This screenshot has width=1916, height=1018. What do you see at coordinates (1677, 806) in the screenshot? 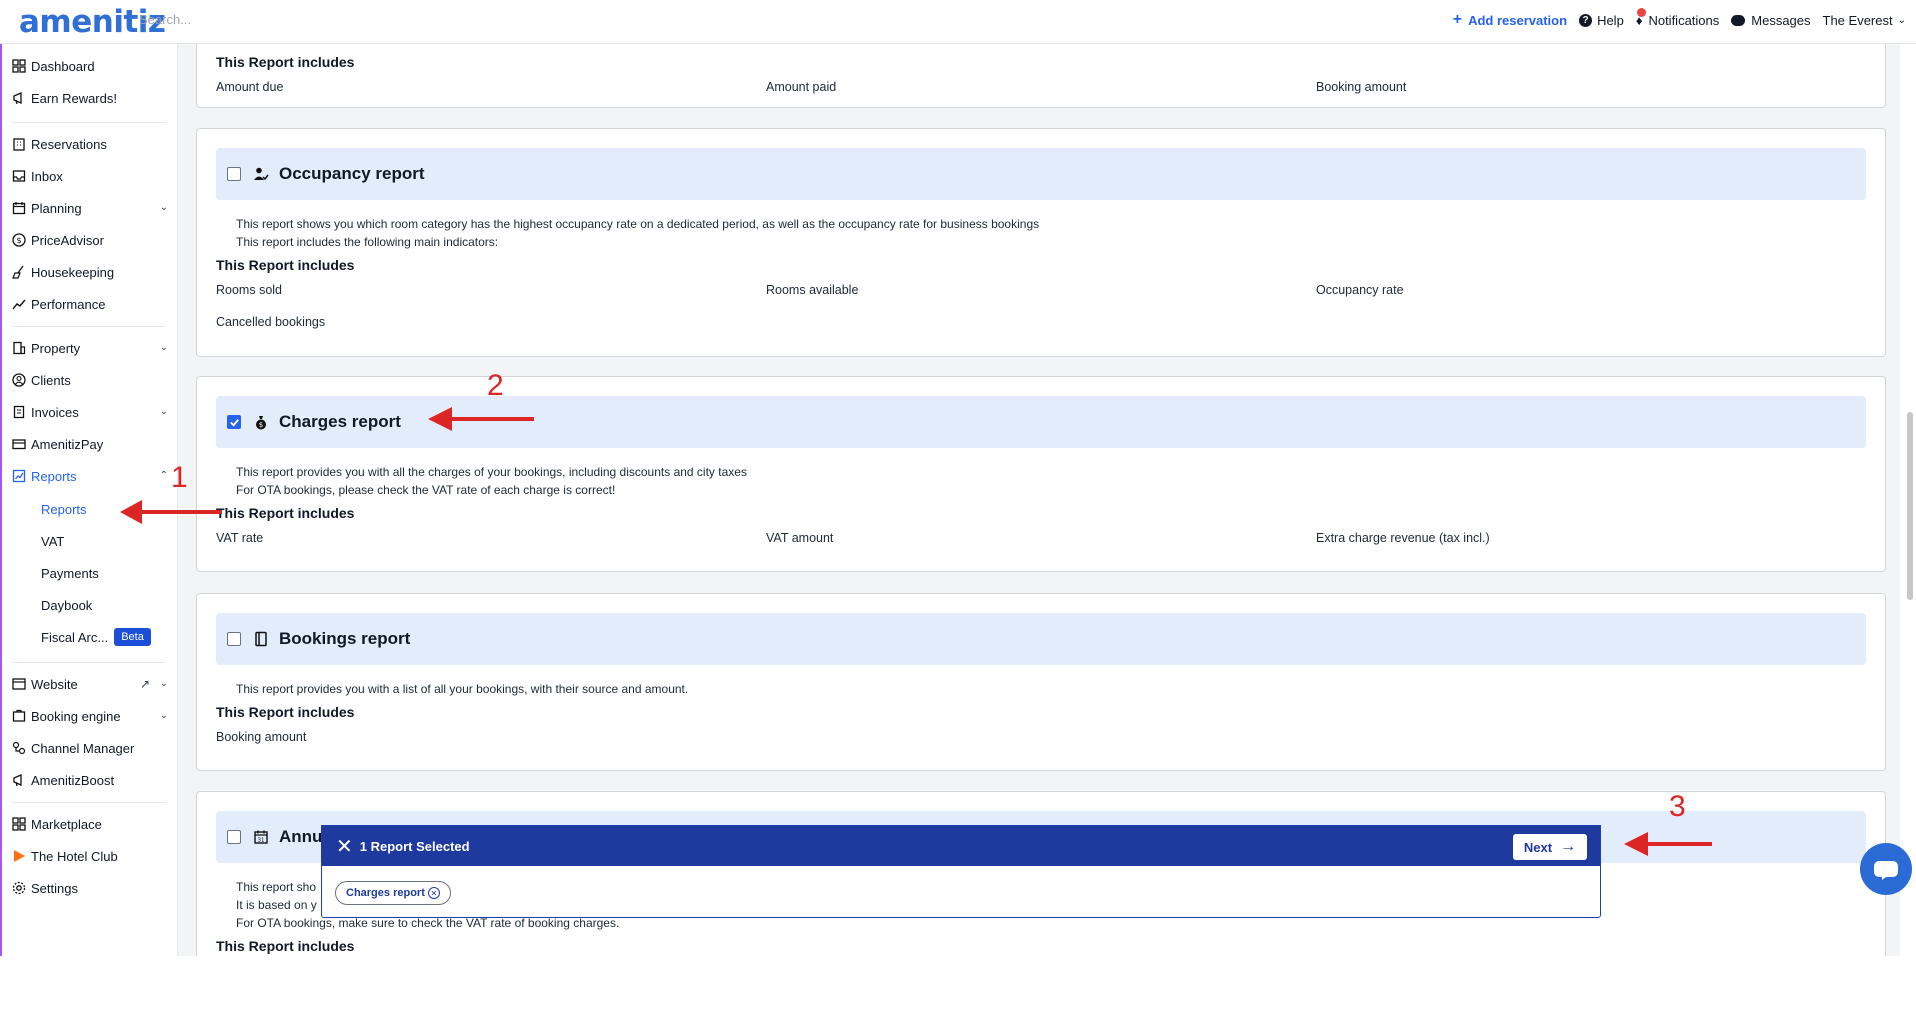
I see `annotation-number-3: 3` at bounding box center [1677, 806].